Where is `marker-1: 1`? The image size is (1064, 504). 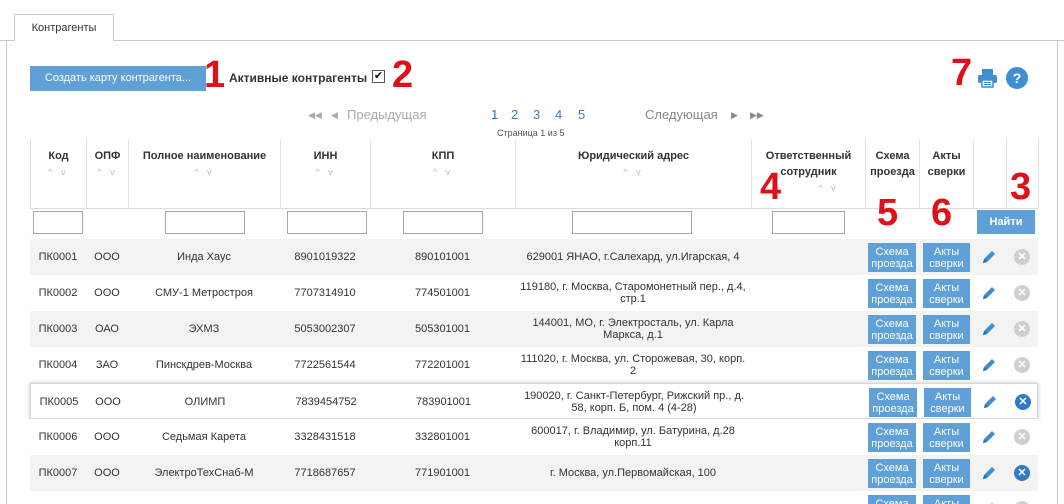
marker-1: 1 is located at coordinates (215, 75).